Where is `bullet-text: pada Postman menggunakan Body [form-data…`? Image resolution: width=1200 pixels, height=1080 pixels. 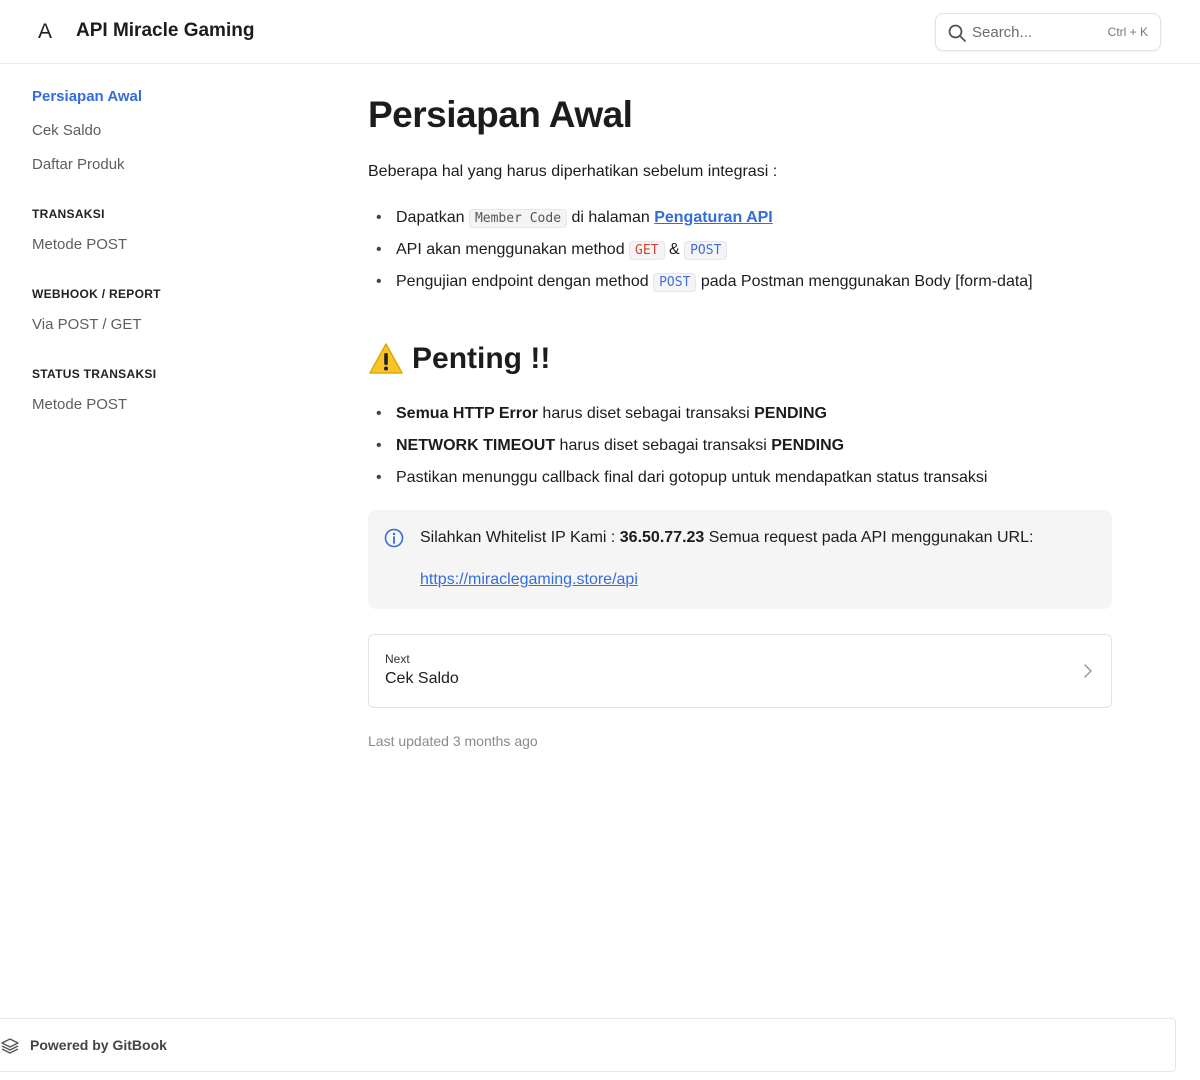
bullet-text: pada Postman menggunakan Body [form-data… is located at coordinates (864, 281).